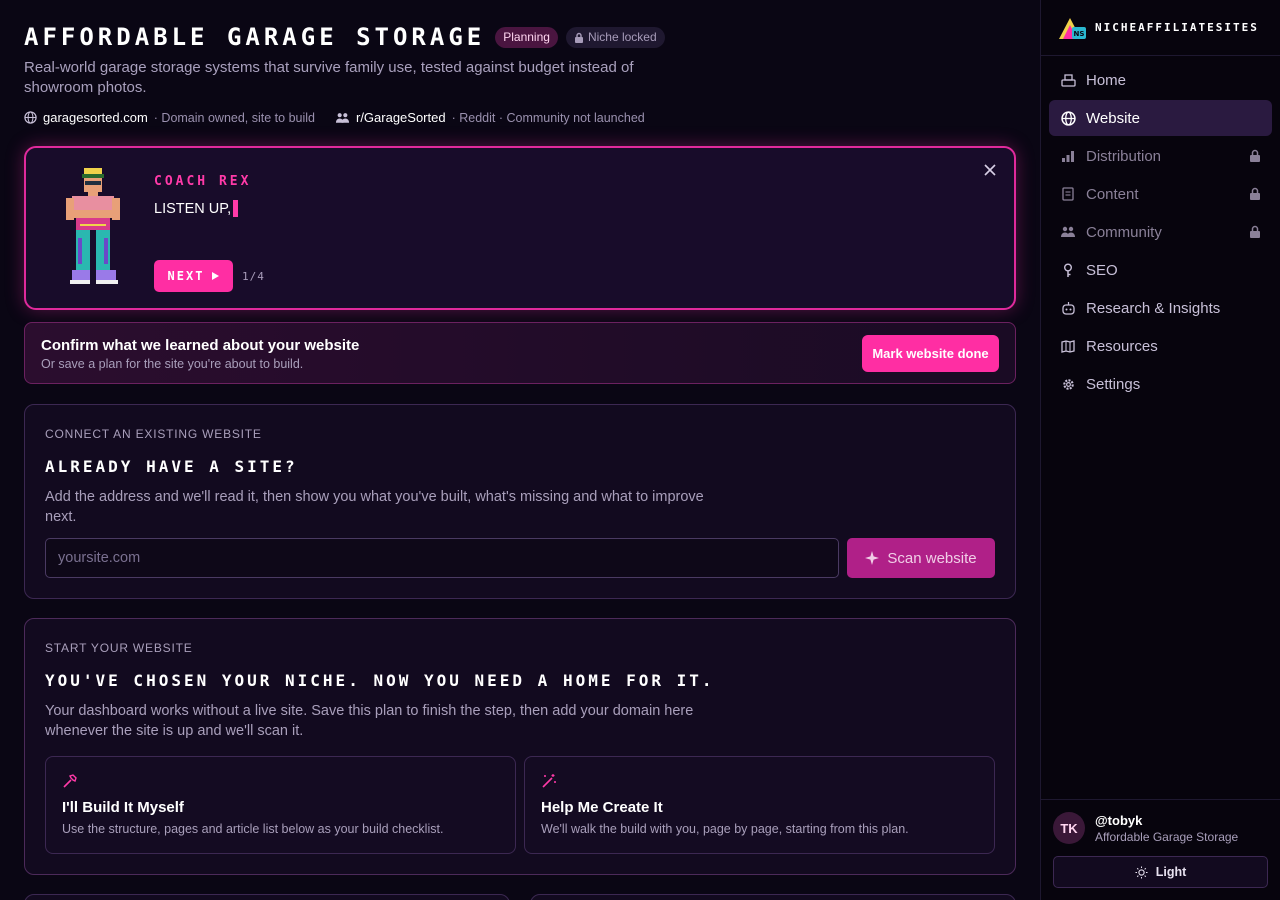 This screenshot has width=1280, height=900. I want to click on home-icon, so click(1068, 80).